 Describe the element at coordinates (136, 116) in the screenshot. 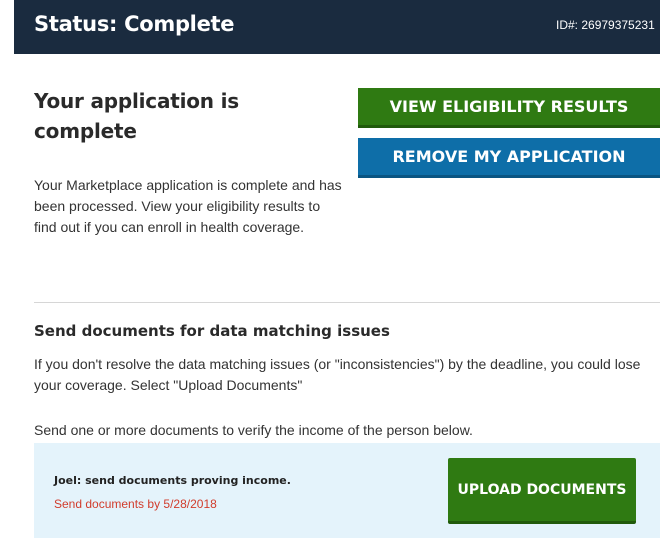

I see `page-title: Your application is complete` at that location.